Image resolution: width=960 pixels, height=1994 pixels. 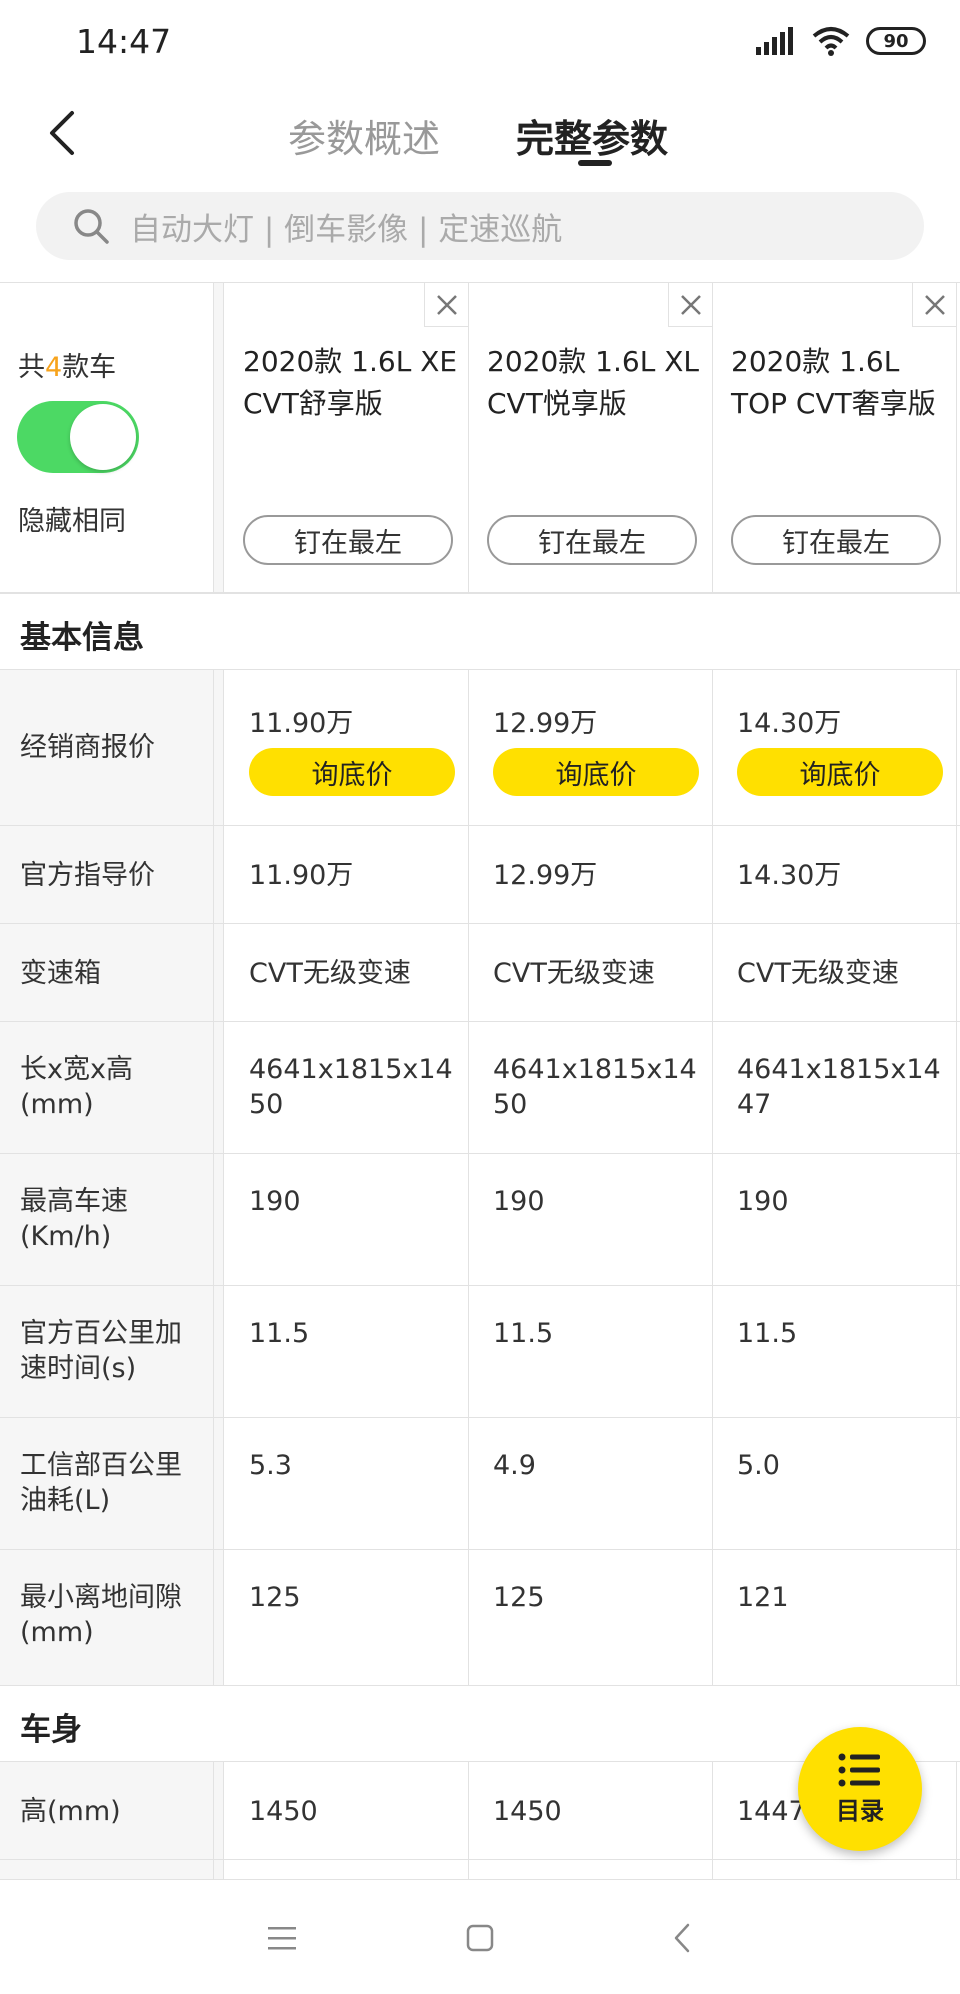 I want to click on cell-value: 5.0, so click(x=758, y=1465).